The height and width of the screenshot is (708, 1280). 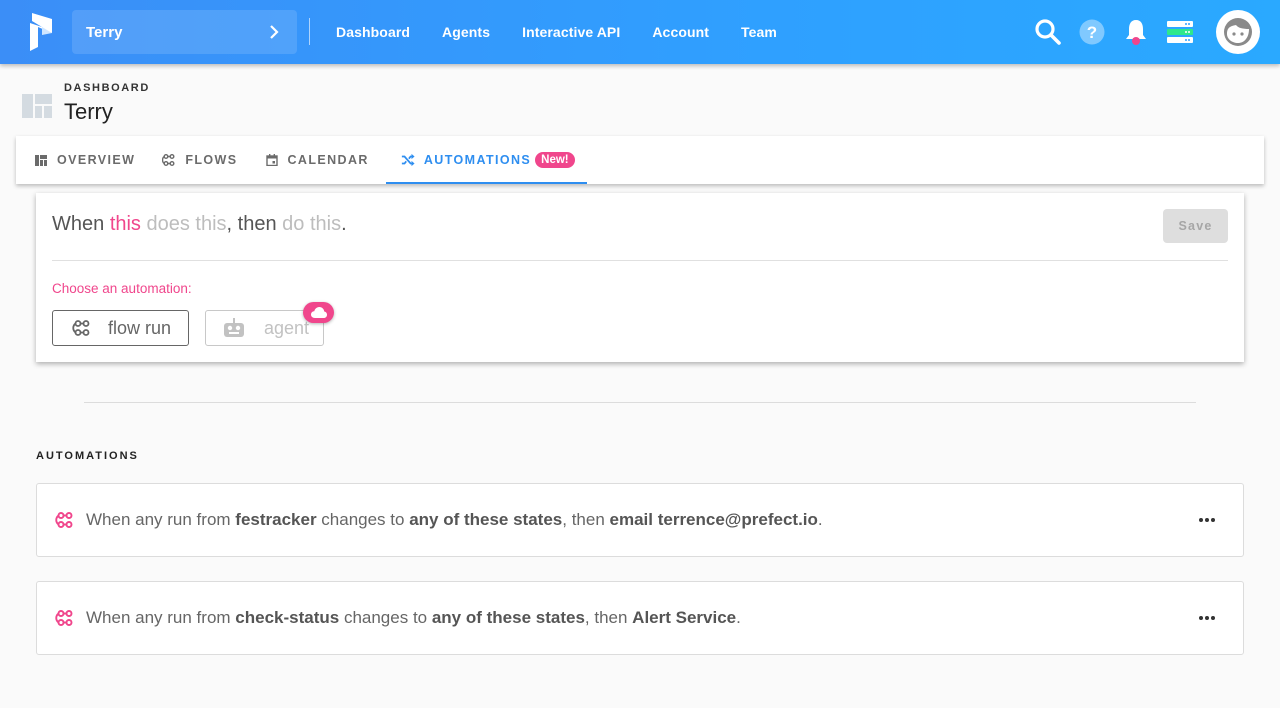 I want to click on chevron-right-icon, so click(x=274, y=32).